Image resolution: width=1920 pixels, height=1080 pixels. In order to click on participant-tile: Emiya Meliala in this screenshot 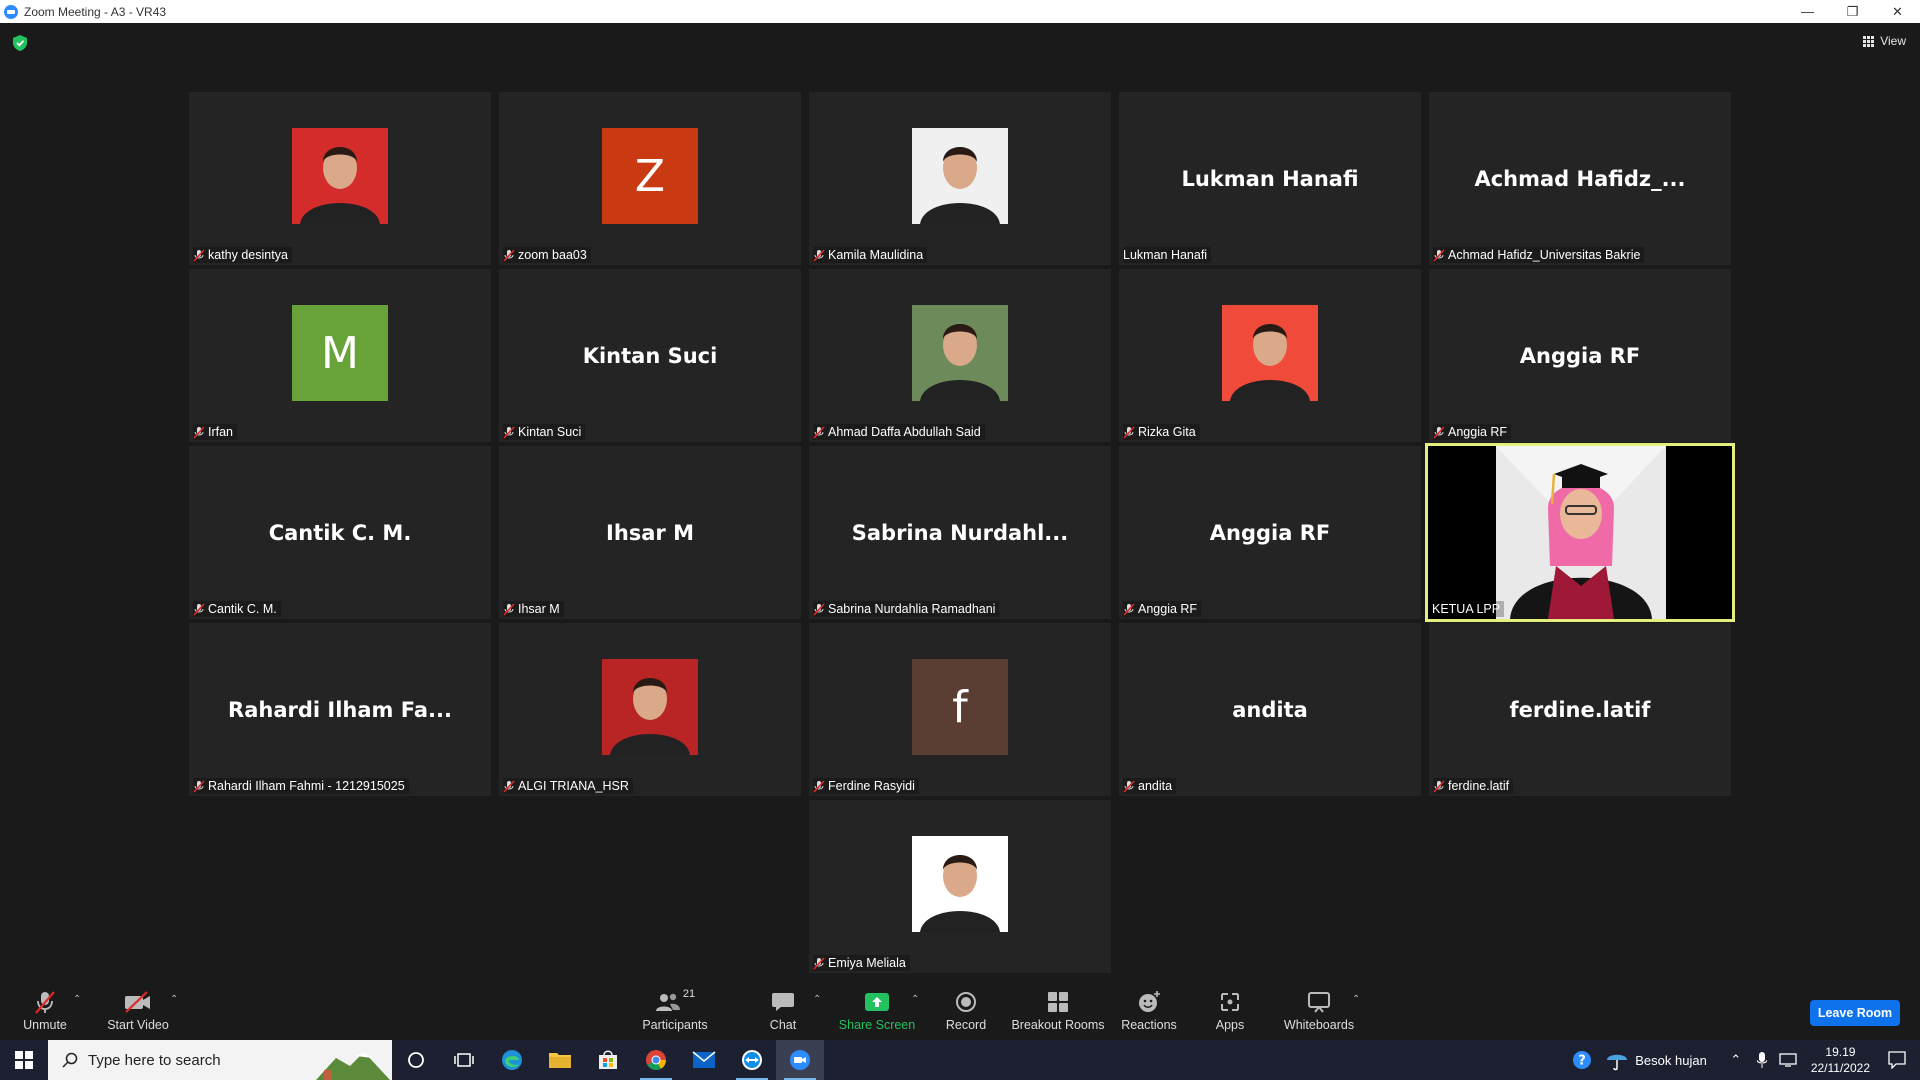, I will do `click(960, 886)`.